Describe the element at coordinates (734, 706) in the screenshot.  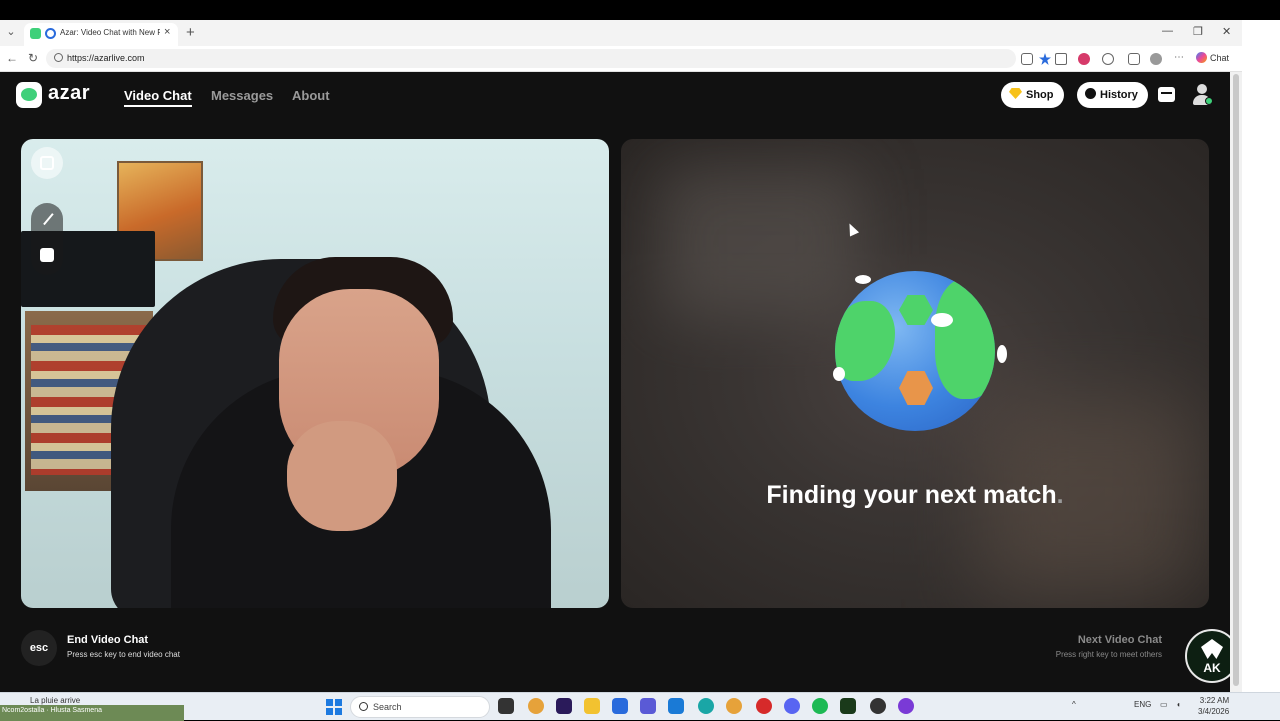
I see `chrome-2-icon` at that location.